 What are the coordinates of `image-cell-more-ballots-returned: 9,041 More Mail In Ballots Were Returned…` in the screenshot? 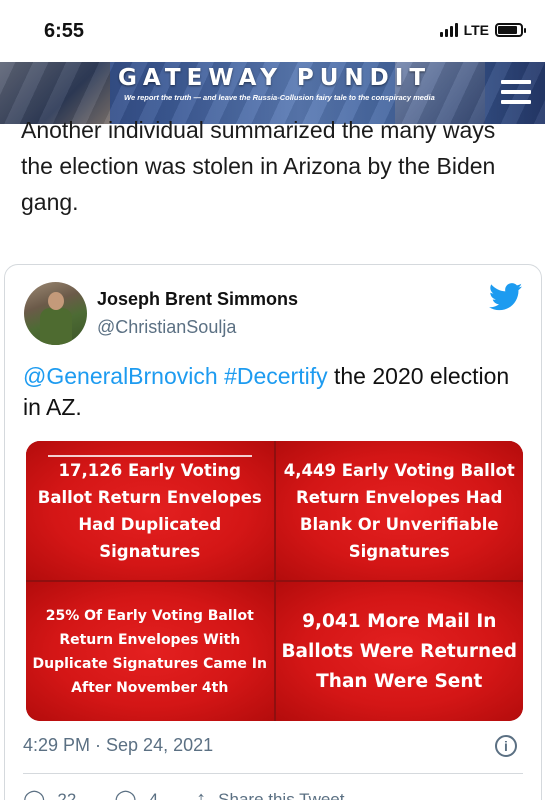 It's located at (399, 651).